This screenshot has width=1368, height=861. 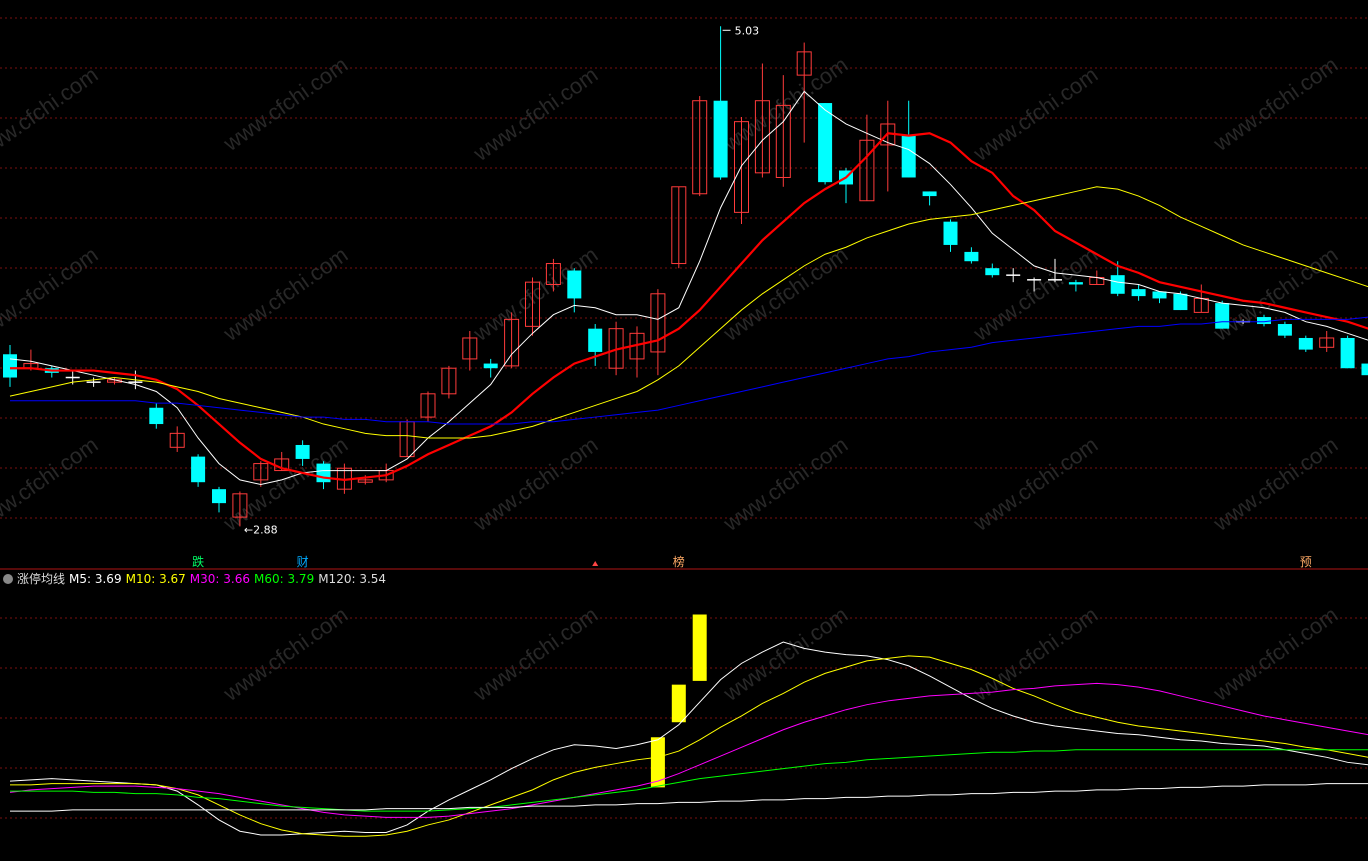 I want to click on high-price-label: 5.03, so click(x=747, y=30).